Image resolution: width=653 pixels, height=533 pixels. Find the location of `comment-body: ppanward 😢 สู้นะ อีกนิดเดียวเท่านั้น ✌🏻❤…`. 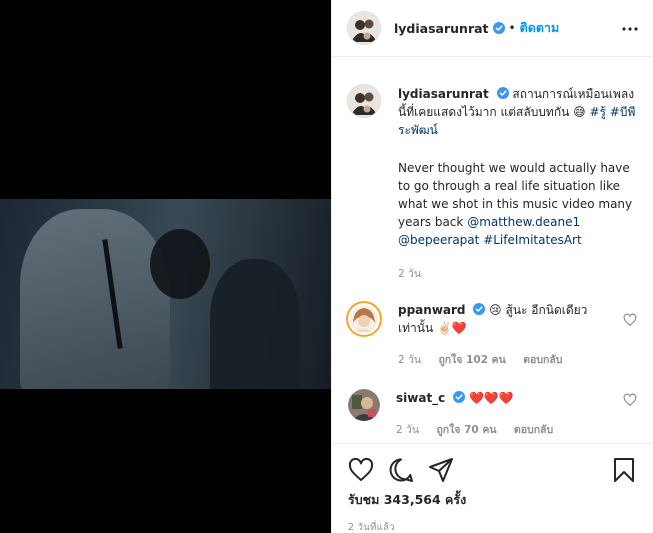

comment-body: ppanward 😢 สู้นะ อีกนิดเดียวเท่านั้น ✌🏻❤… is located at coordinates (508, 335).